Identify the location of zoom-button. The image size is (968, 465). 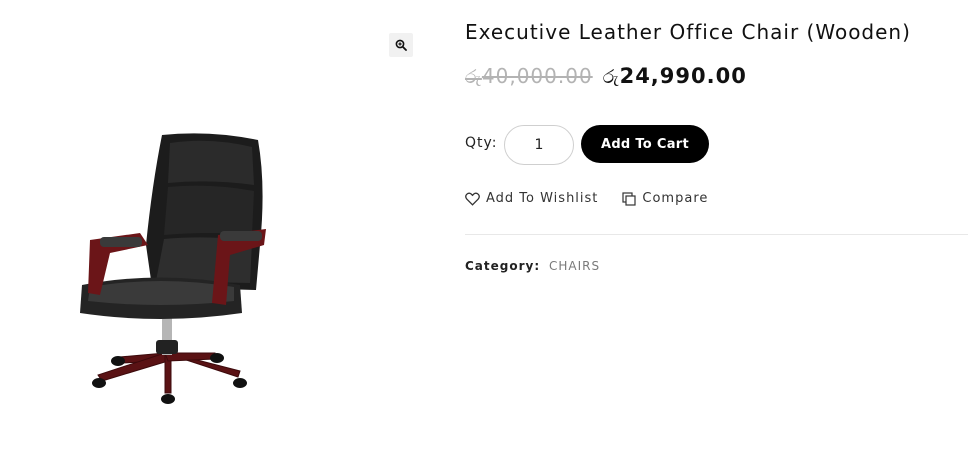
(401, 45).